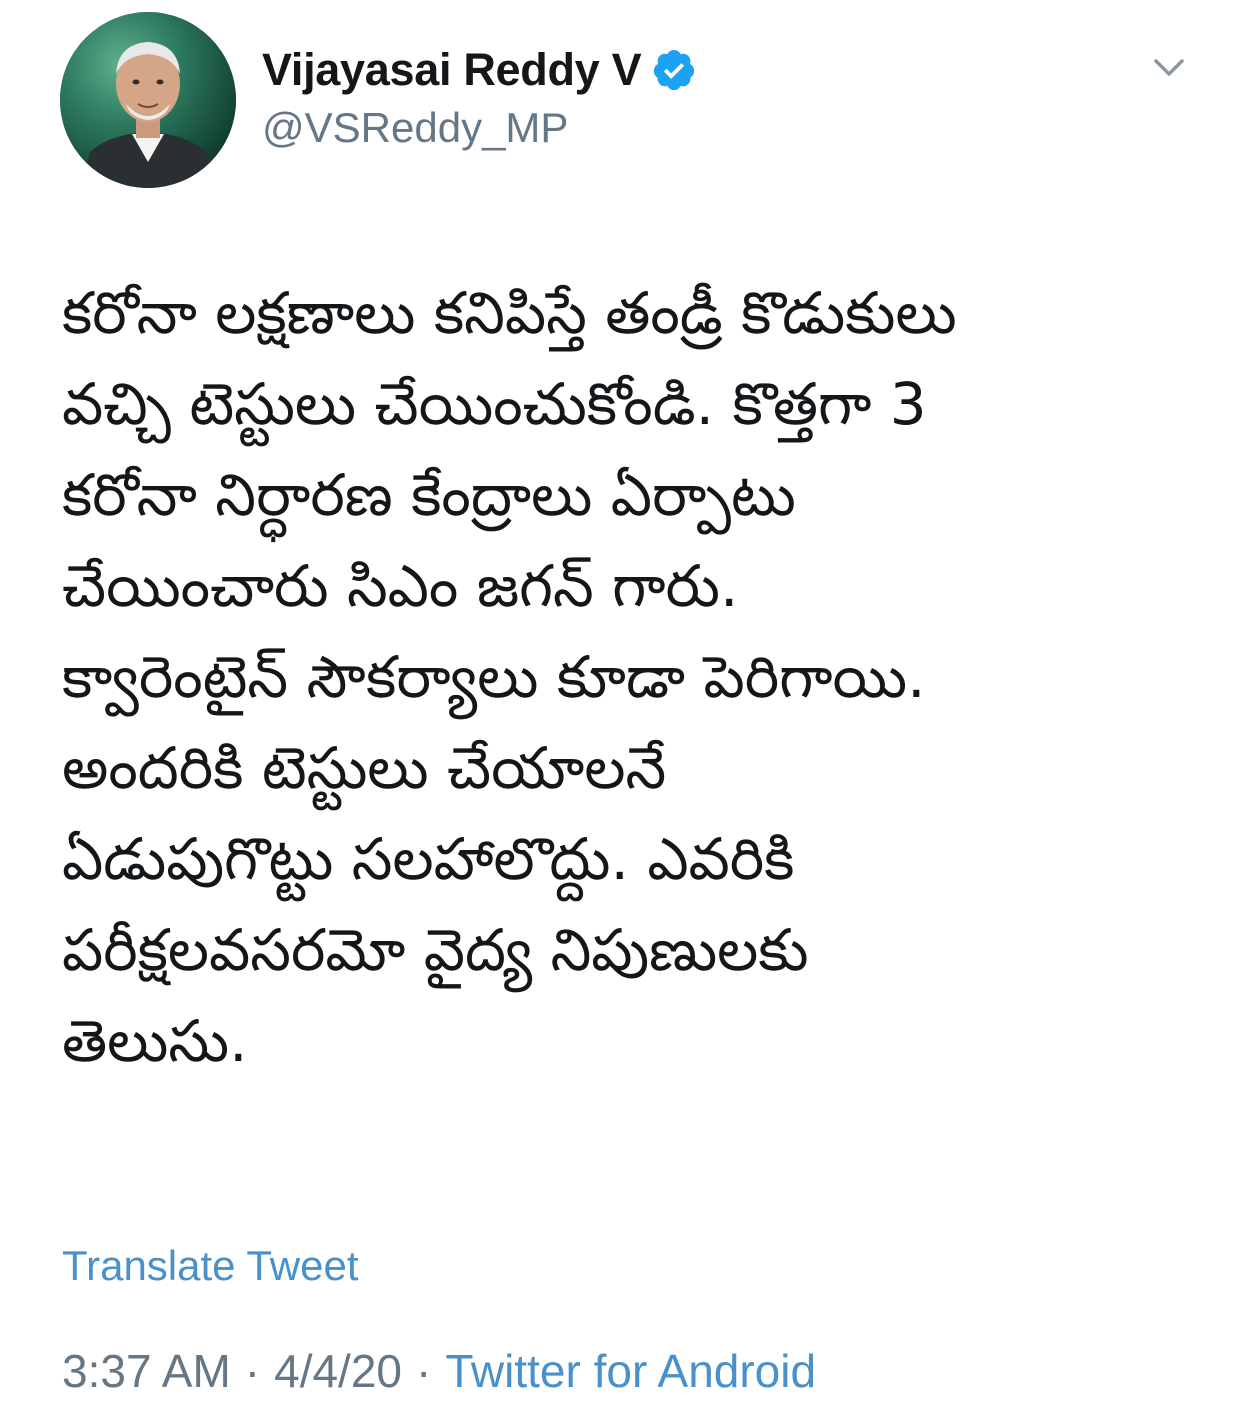  What do you see at coordinates (210, 1266) in the screenshot?
I see `translate-tweet-link: Translate Tweet` at bounding box center [210, 1266].